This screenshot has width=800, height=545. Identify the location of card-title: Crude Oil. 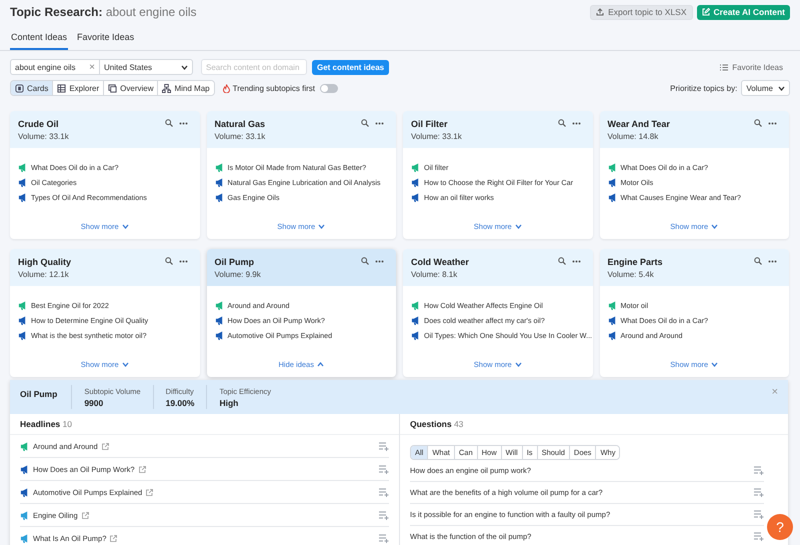
(38, 124).